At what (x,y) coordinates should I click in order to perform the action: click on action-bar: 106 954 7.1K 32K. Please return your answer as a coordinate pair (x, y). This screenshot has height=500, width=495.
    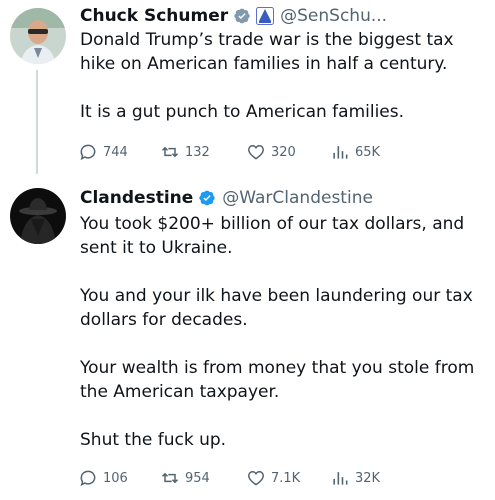
    Looking at the image, I should click on (243, 478).